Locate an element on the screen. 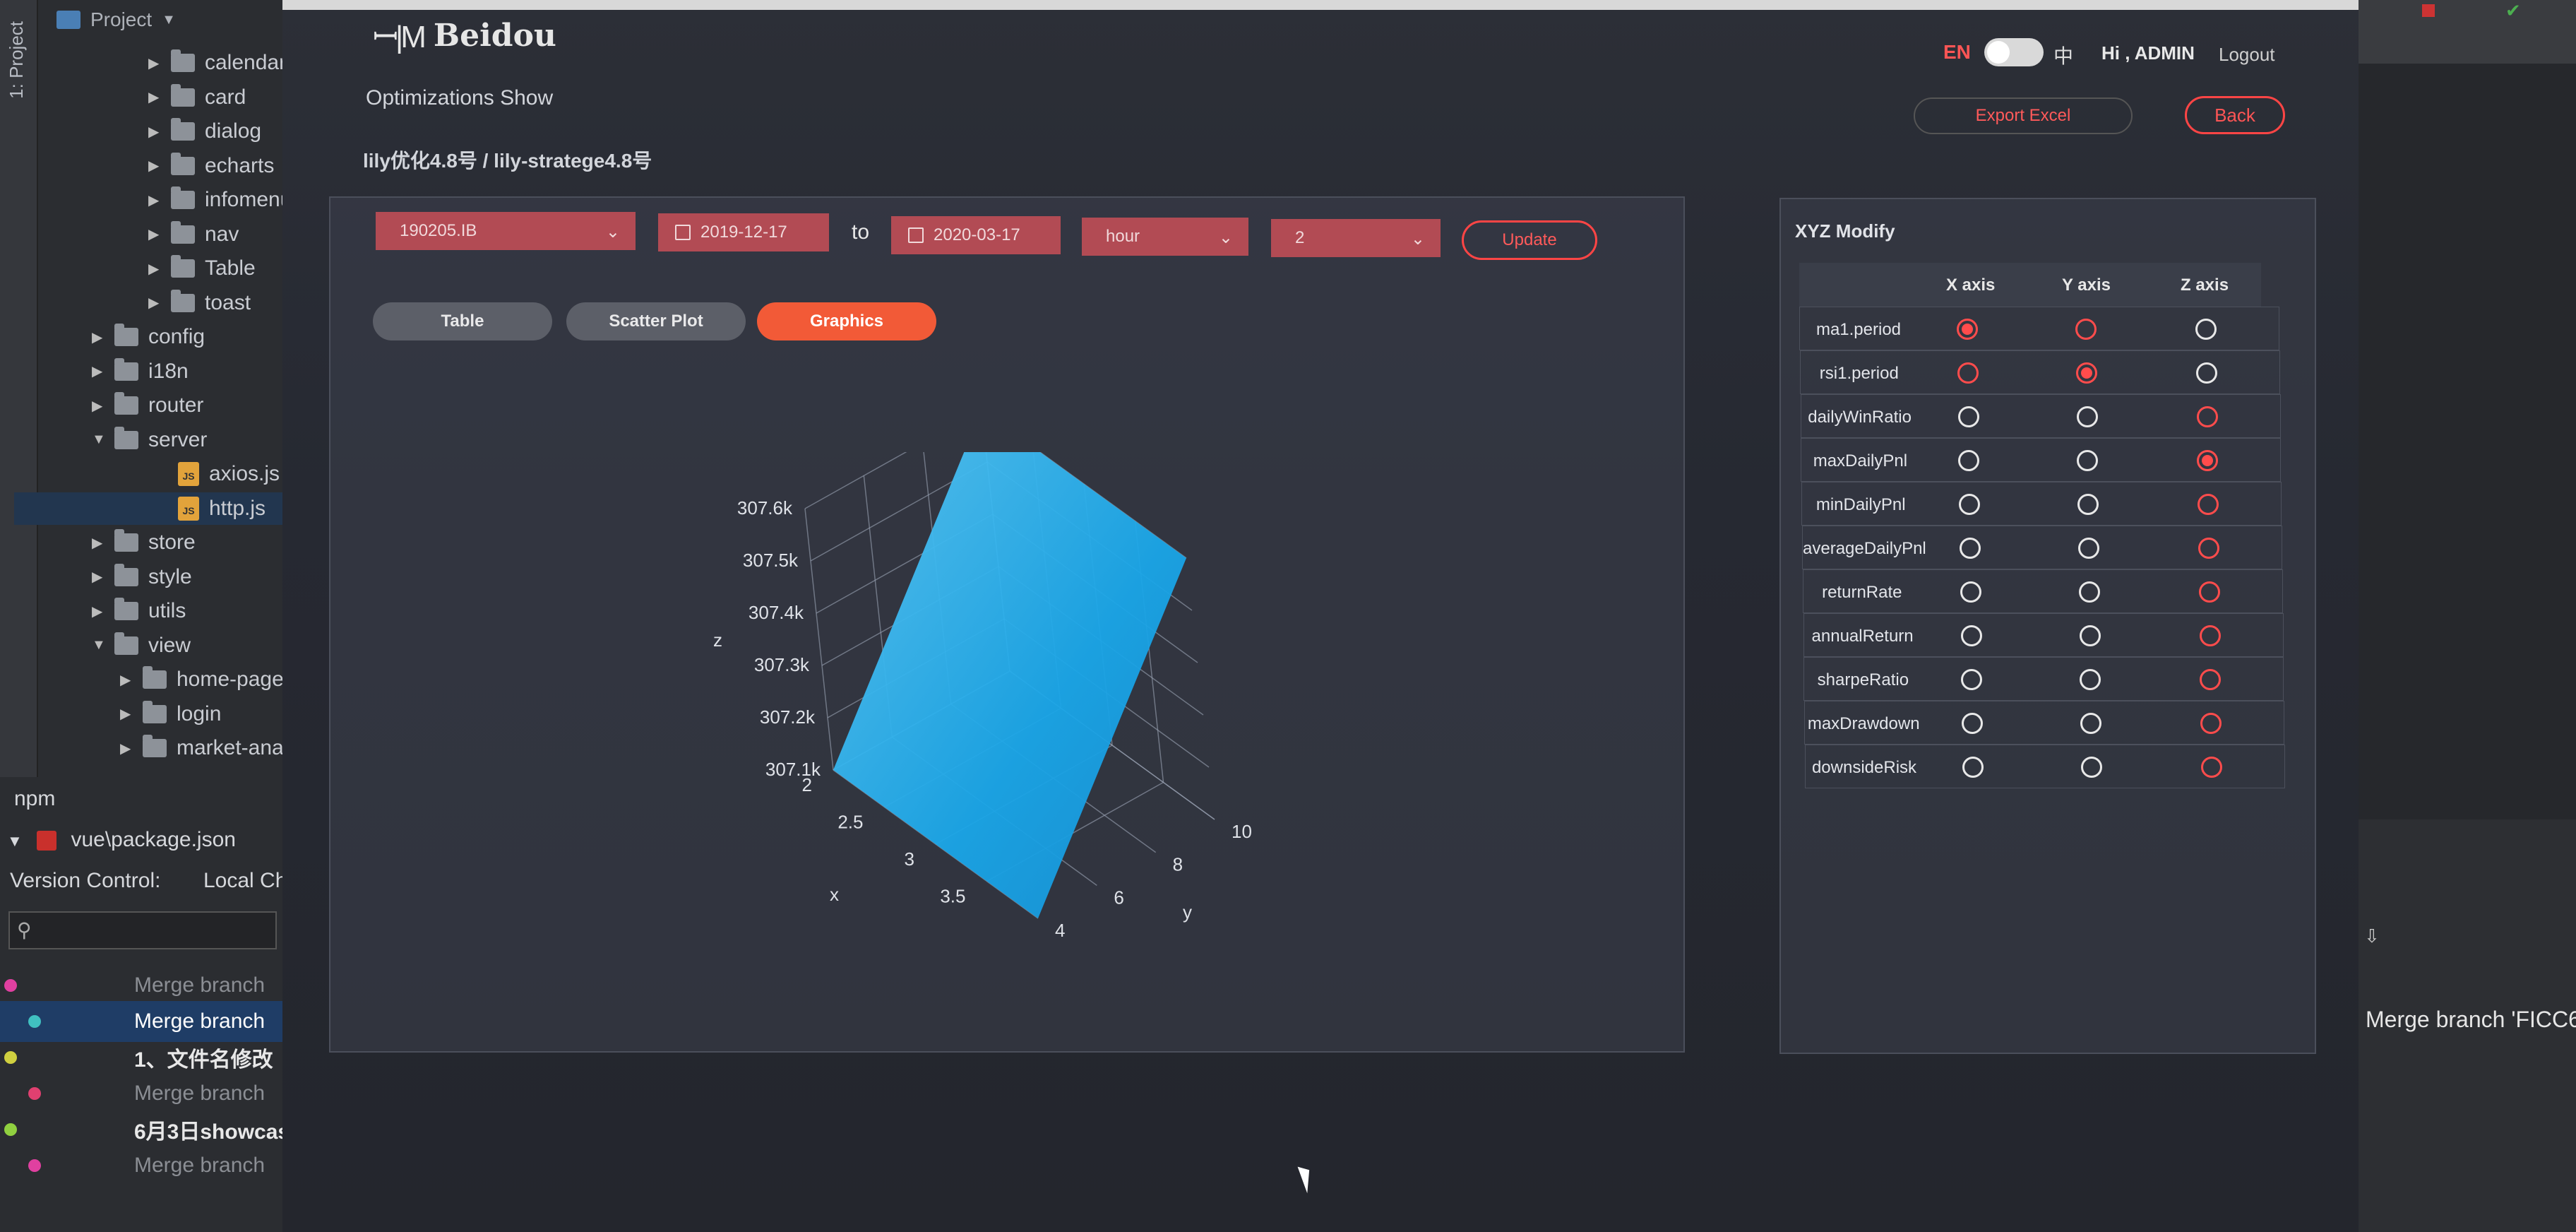  tree-item-store: ▶ store is located at coordinates (144, 542).